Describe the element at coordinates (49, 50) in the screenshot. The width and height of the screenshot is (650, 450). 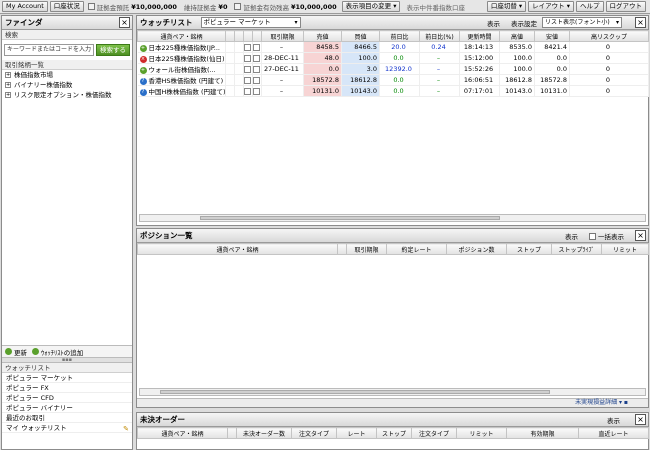
I see `search-input: キーワードまたはコードを入力` at that location.